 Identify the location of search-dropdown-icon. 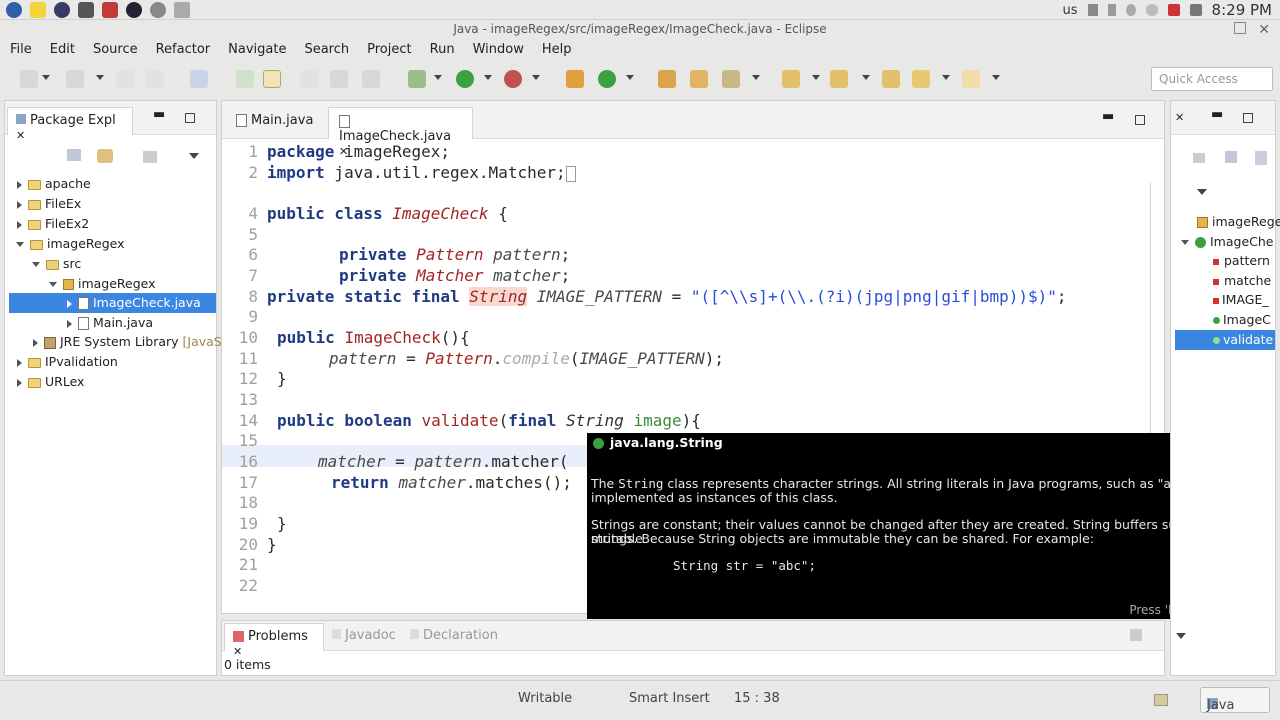
(756, 77).